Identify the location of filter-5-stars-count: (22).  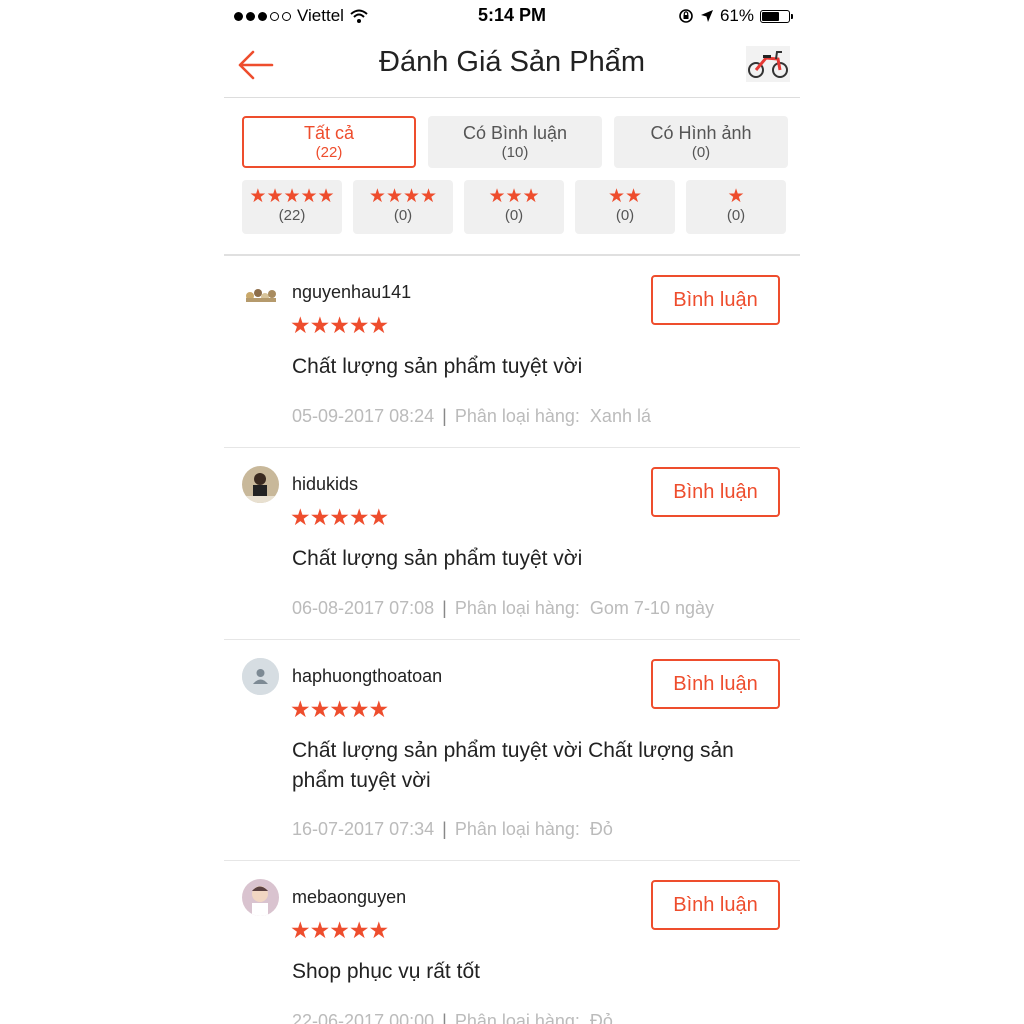
(292, 215).